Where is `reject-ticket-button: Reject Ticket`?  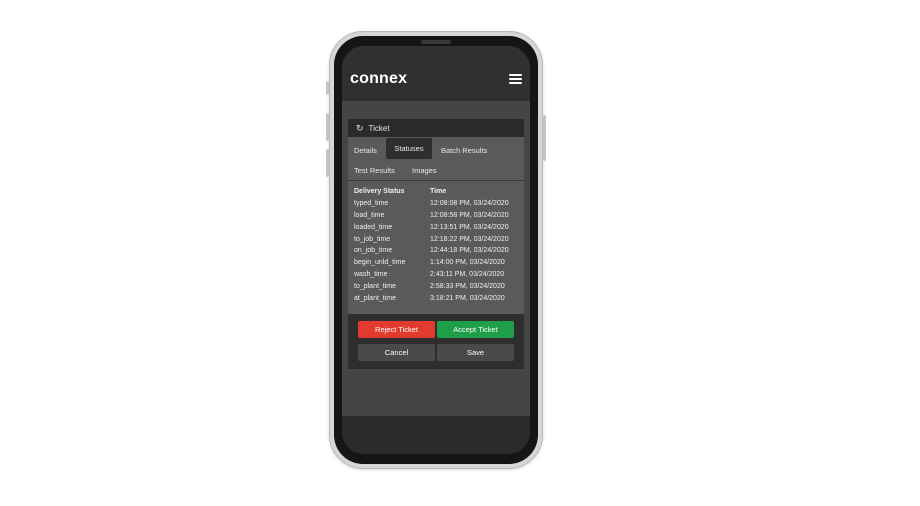
reject-ticket-button: Reject Ticket is located at coordinates (396, 329).